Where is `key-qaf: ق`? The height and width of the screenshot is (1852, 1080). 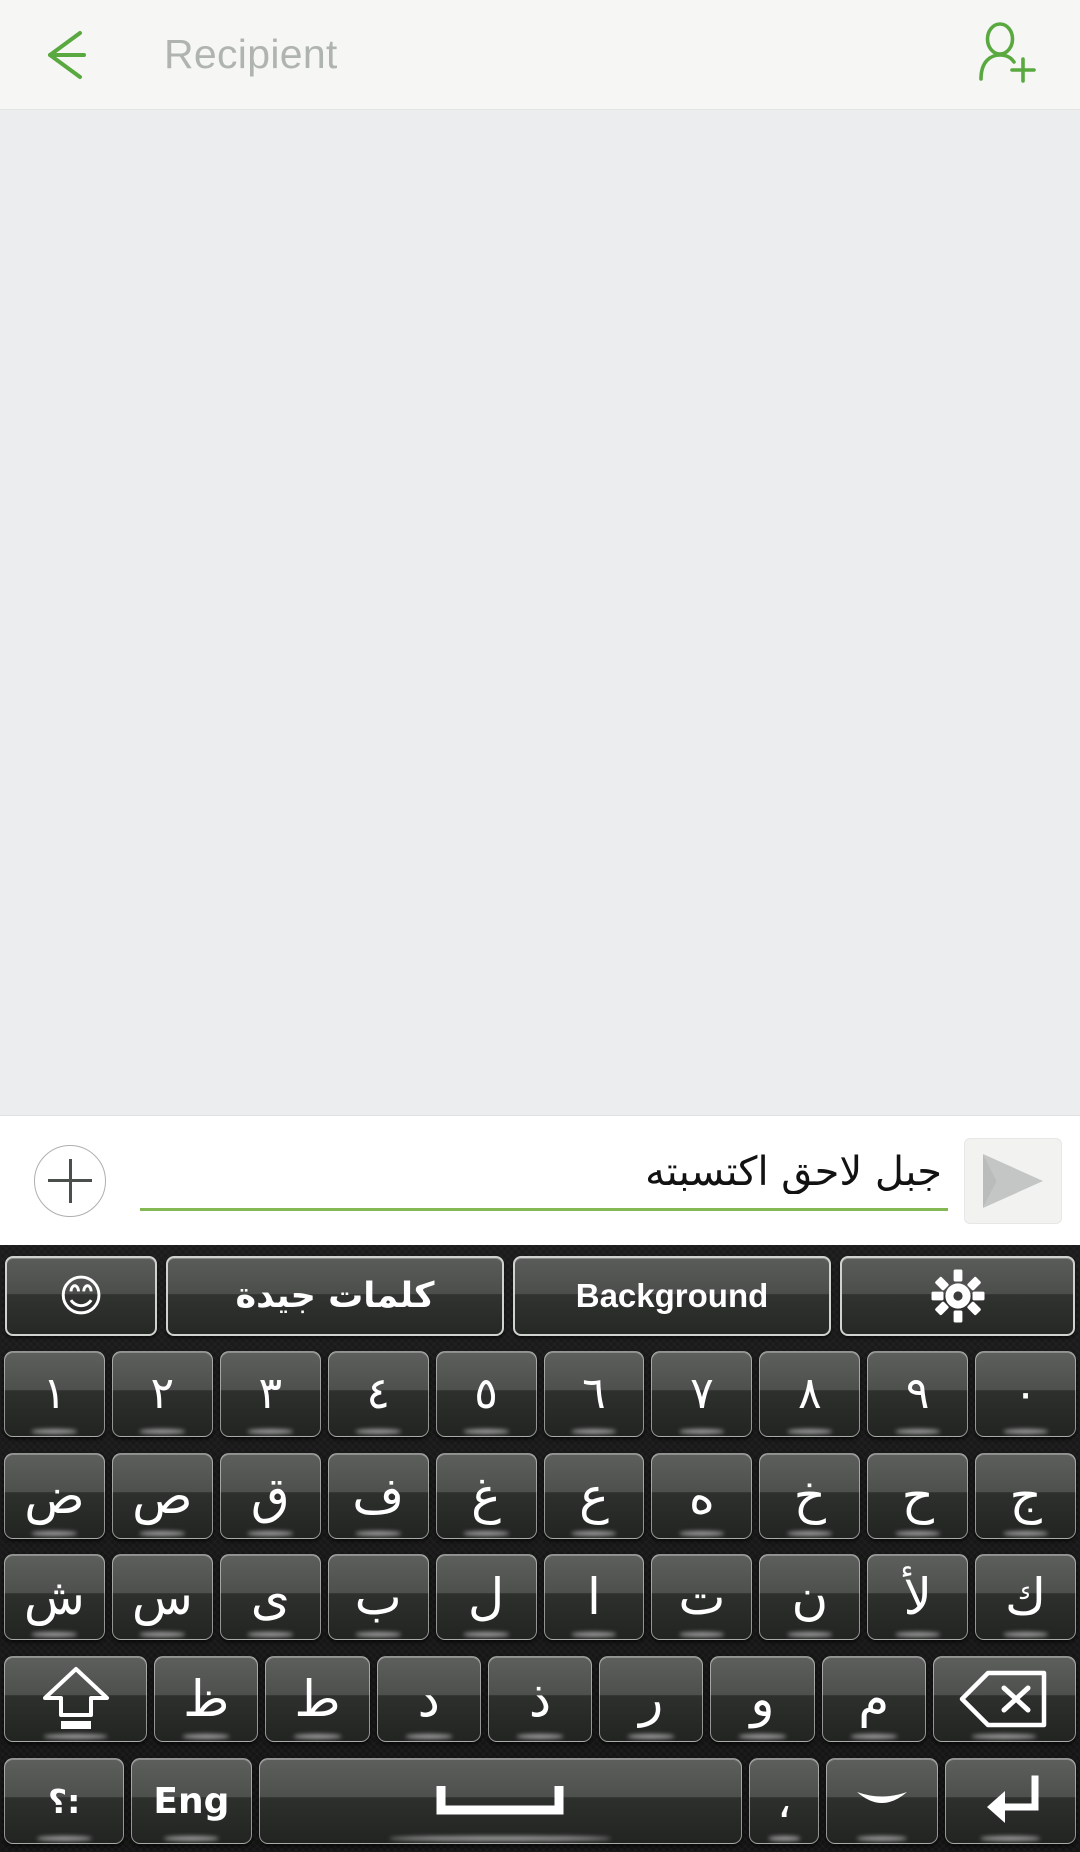 key-qaf: ق is located at coordinates (270, 1495).